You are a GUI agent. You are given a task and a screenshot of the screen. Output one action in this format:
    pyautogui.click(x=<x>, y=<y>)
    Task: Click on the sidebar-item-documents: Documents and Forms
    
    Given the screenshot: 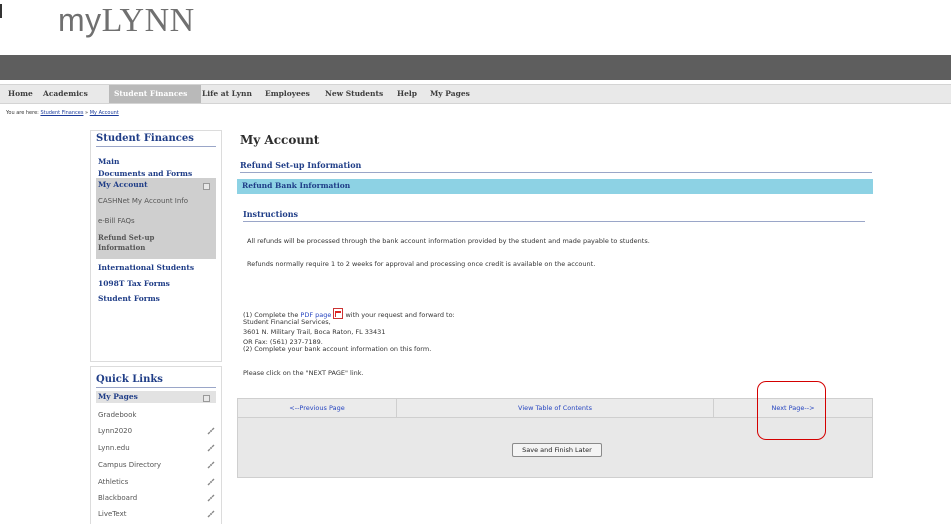 What is the action you would take?
    pyautogui.click(x=145, y=173)
    